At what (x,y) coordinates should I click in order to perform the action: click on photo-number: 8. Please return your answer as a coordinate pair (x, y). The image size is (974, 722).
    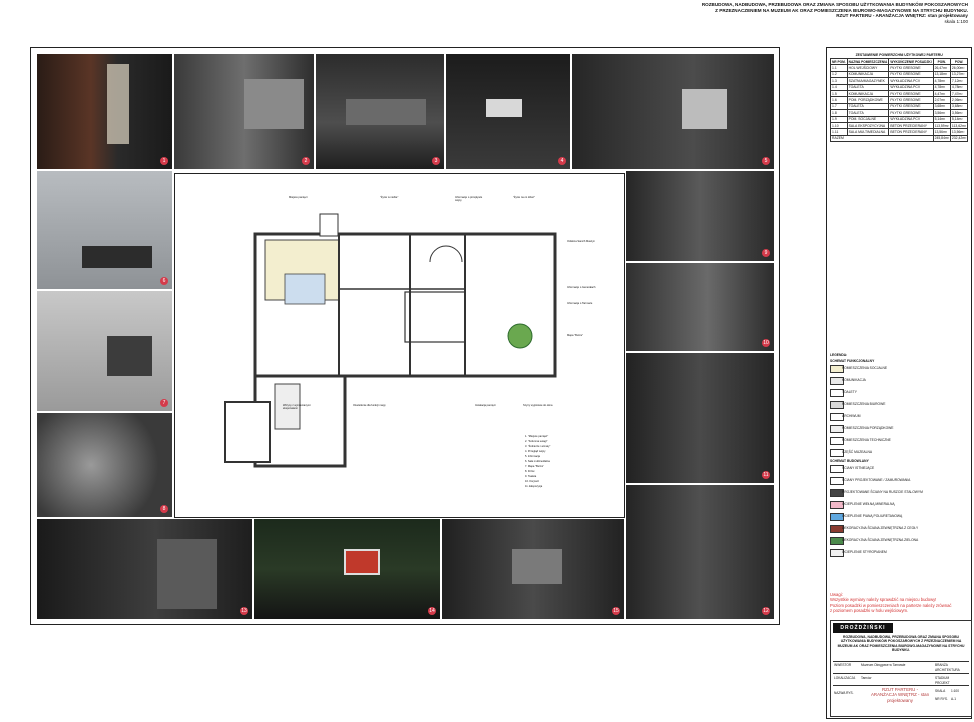
    Looking at the image, I should click on (164, 509).